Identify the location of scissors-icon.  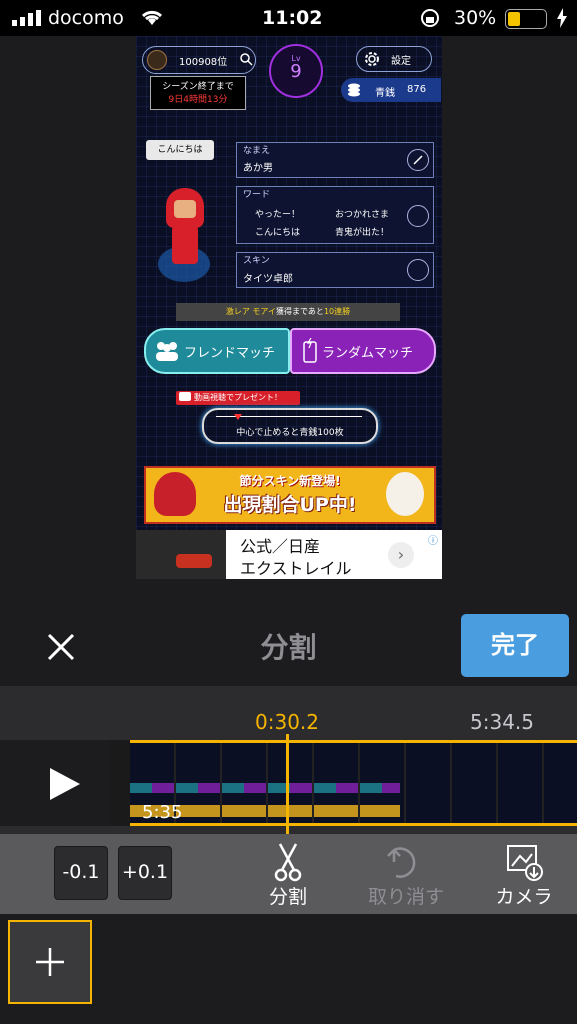
(288, 862).